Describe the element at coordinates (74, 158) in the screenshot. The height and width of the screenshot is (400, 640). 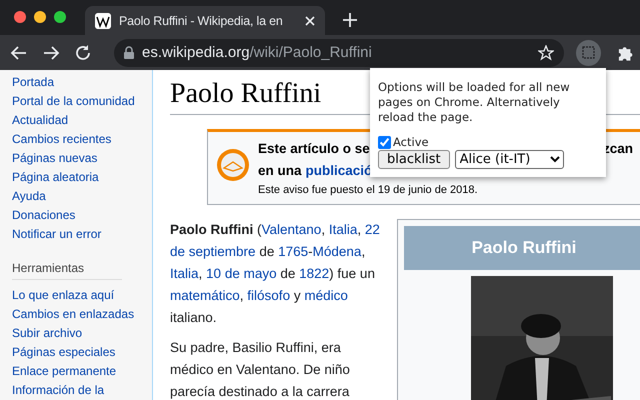
I see `sidebar-link: Páginas nuevas` at that location.